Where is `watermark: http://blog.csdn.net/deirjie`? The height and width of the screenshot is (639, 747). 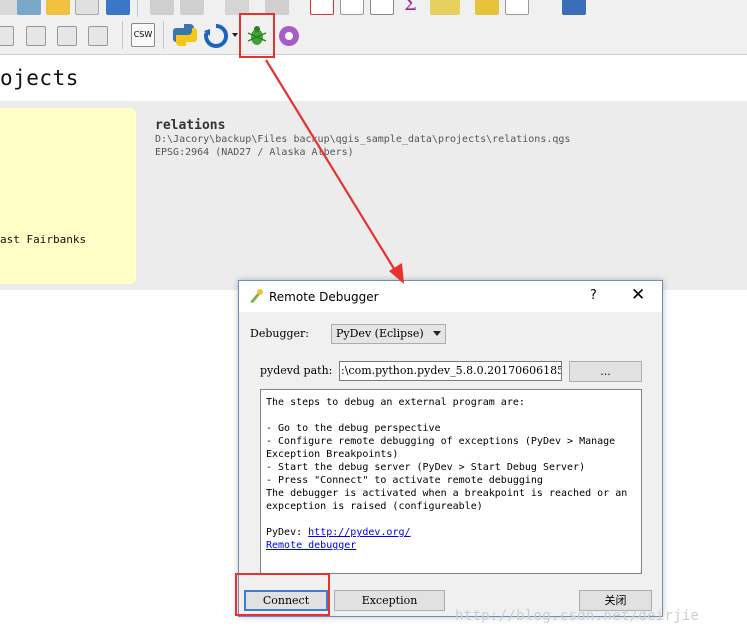 watermark: http://blog.csdn.net/deirjie is located at coordinates (577, 616).